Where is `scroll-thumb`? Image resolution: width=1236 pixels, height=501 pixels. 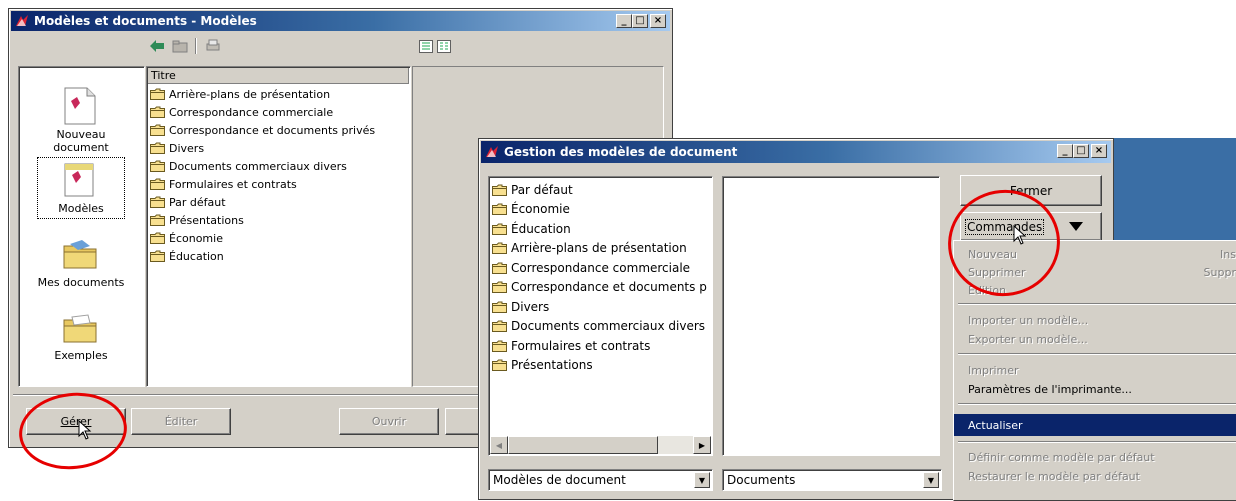 scroll-thumb is located at coordinates (583, 445).